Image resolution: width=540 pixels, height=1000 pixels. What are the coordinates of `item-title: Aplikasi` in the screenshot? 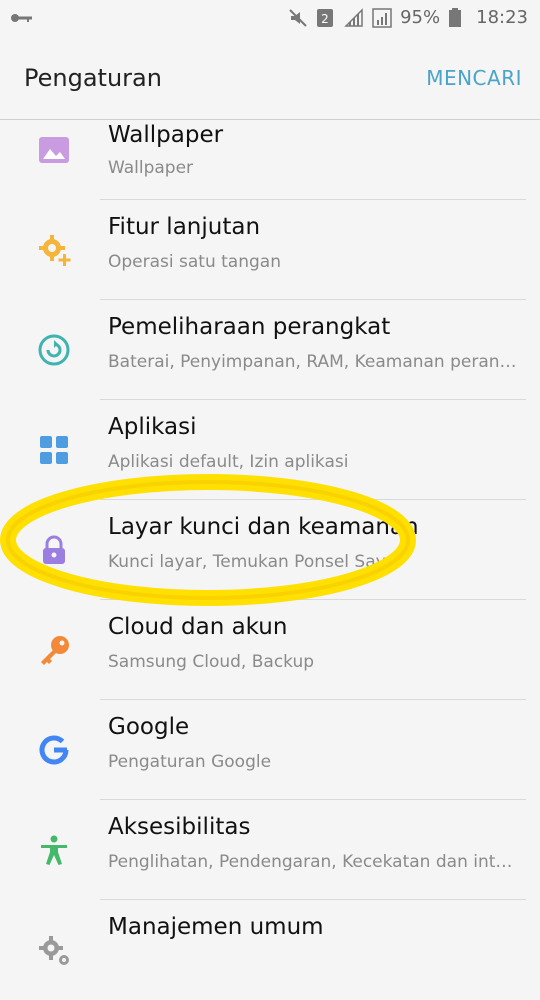 It's located at (152, 427).